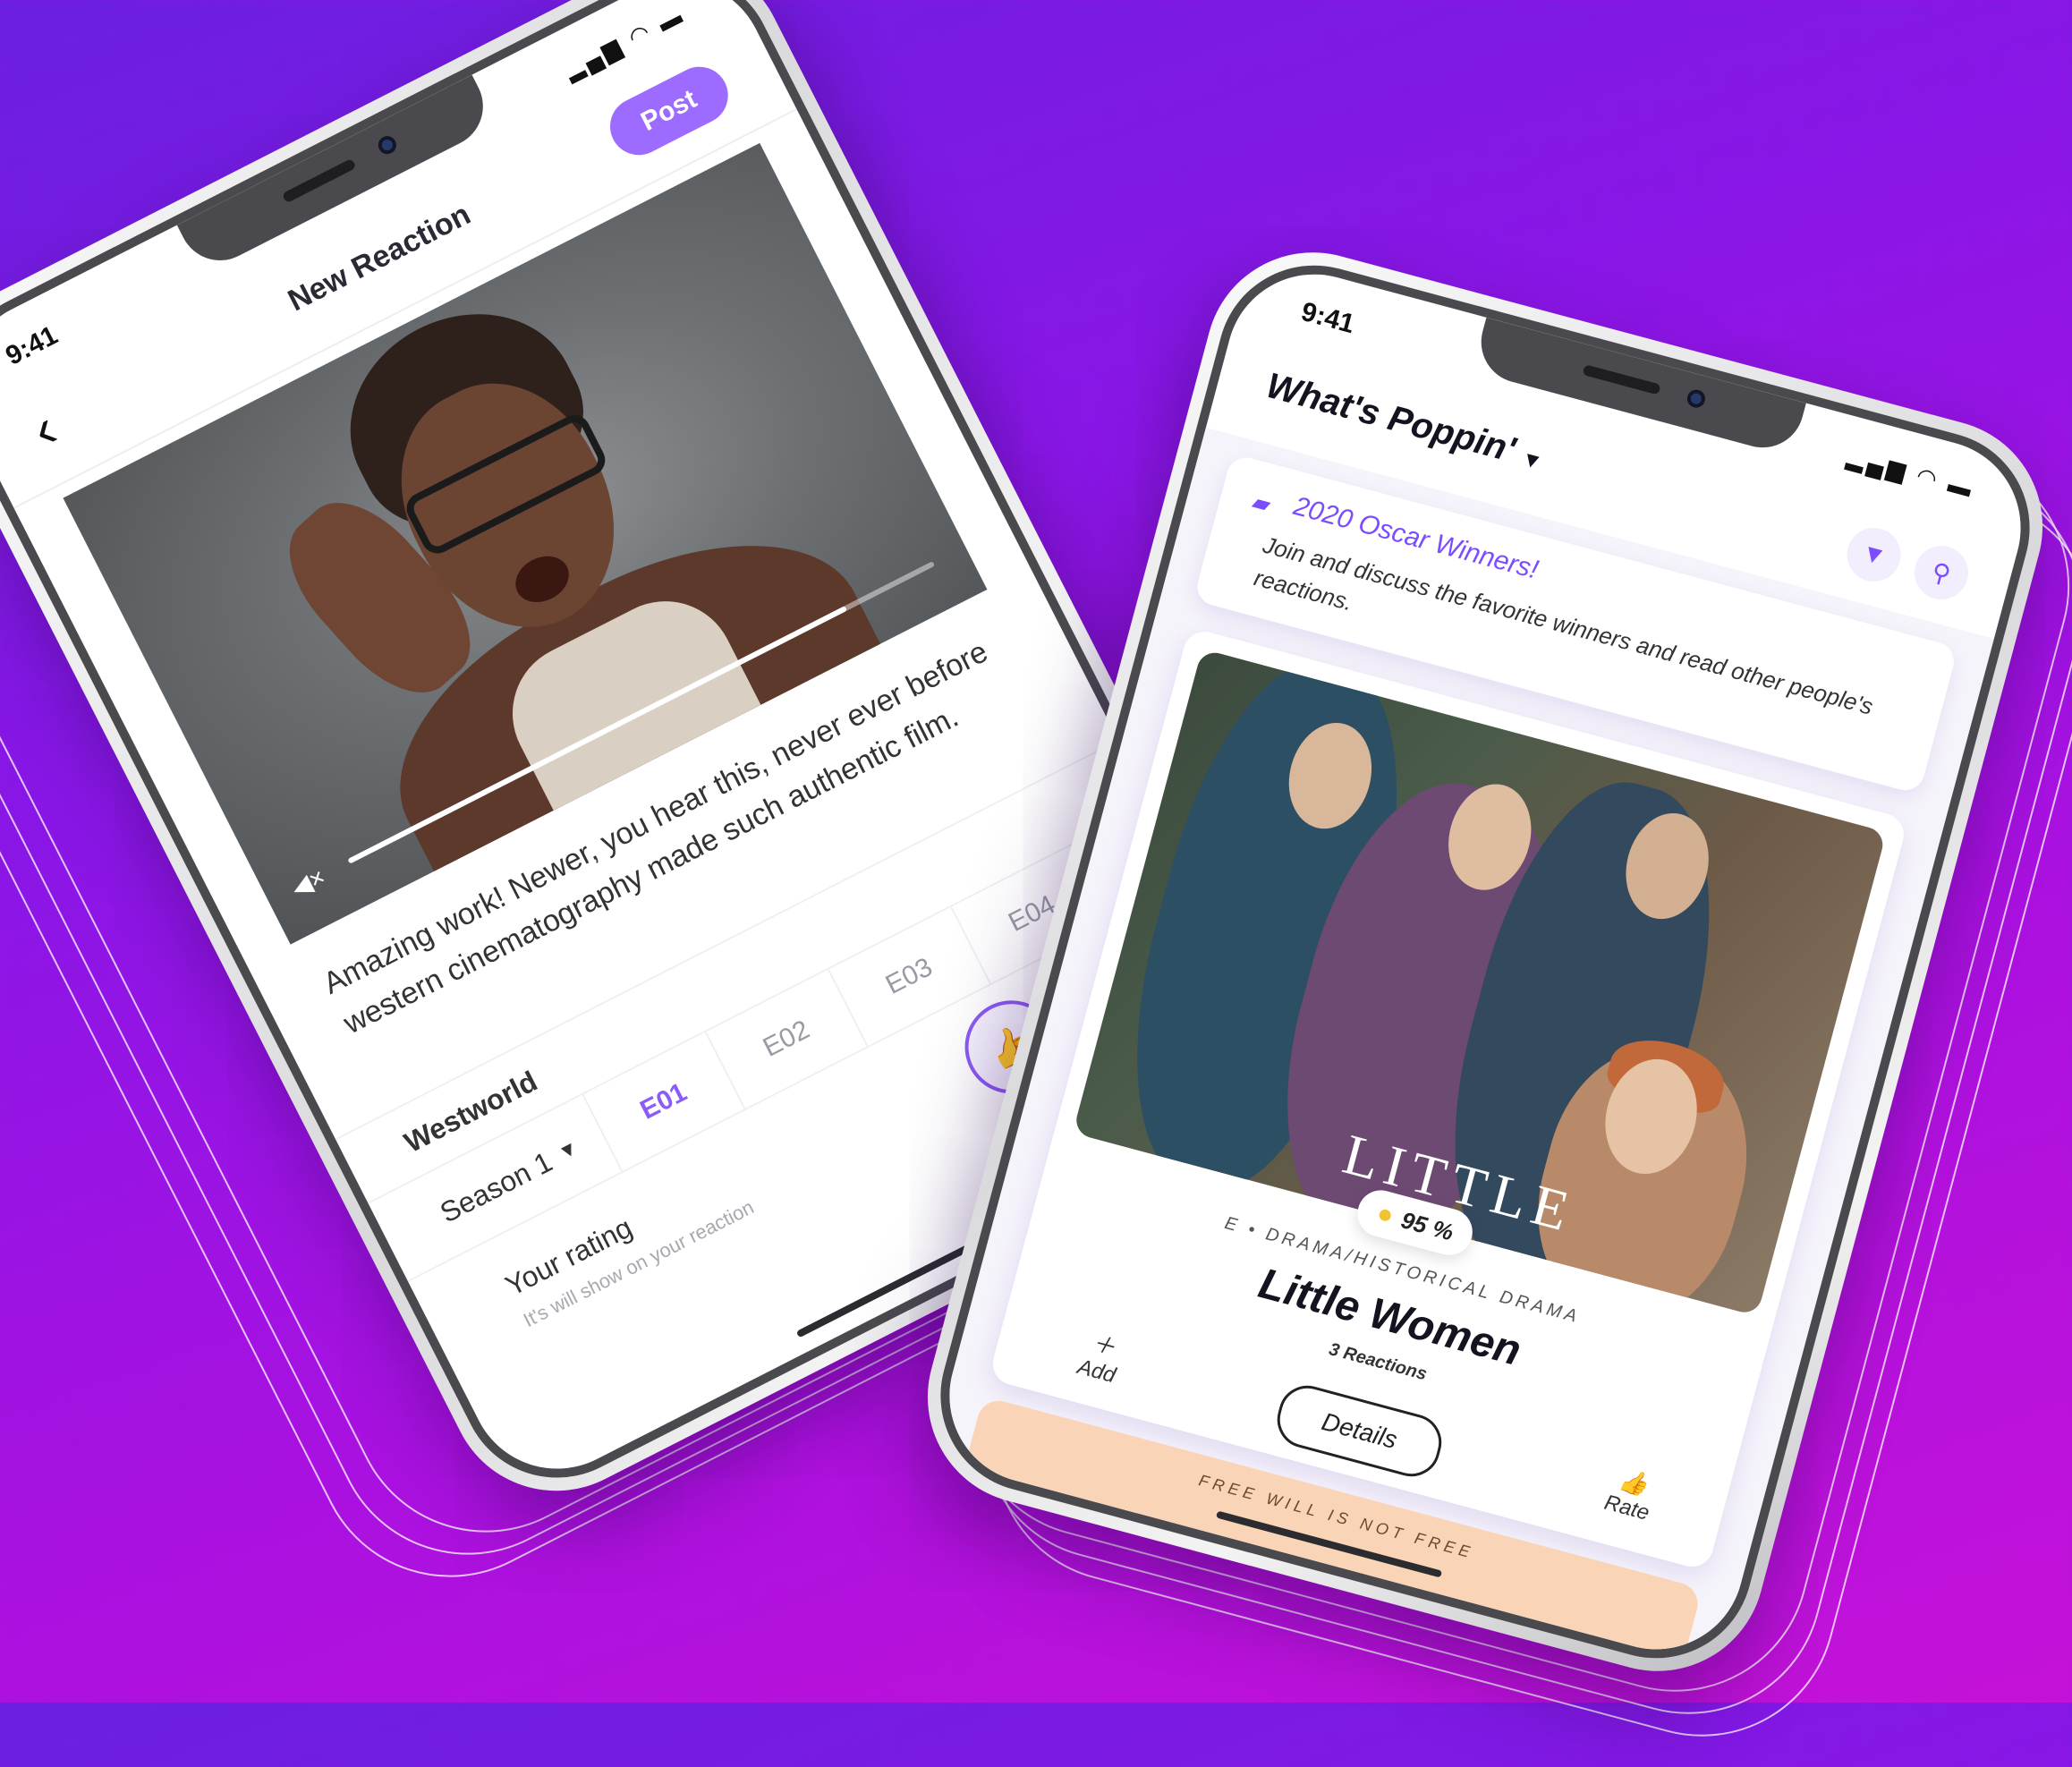 The height and width of the screenshot is (1767, 2072). Describe the element at coordinates (1630, 1495) in the screenshot. I see `rate-button: 👍 Rate` at that location.